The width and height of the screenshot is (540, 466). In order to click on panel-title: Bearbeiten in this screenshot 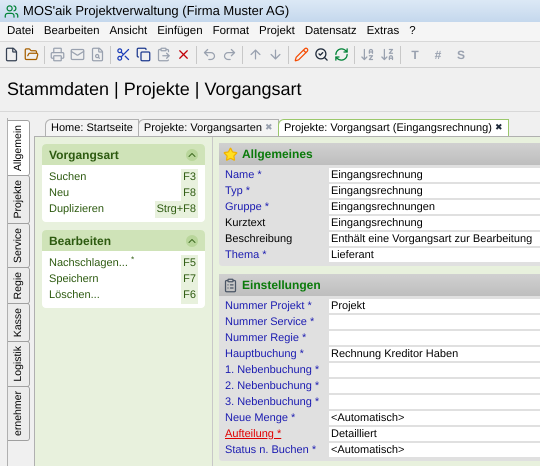, I will do `click(80, 241)`.